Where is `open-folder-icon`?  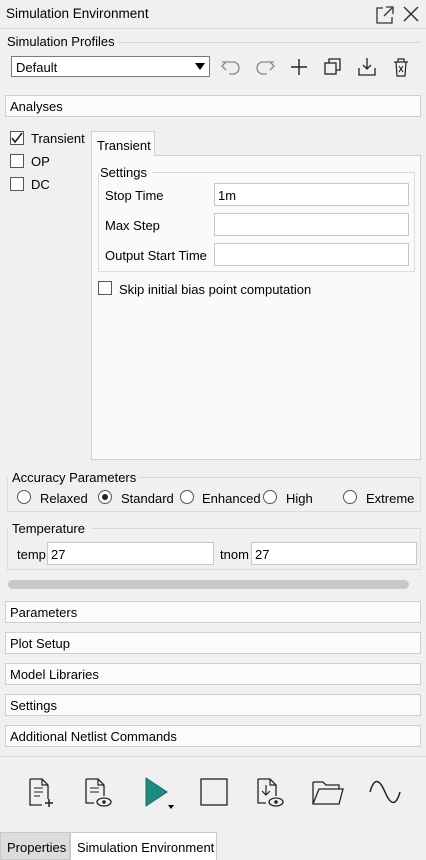 open-folder-icon is located at coordinates (327, 792).